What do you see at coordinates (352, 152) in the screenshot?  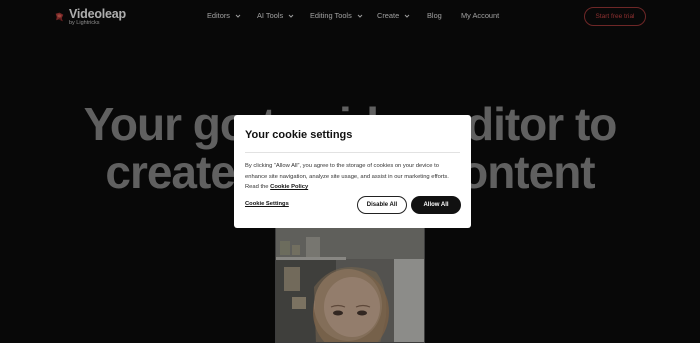 I see `divider` at bounding box center [352, 152].